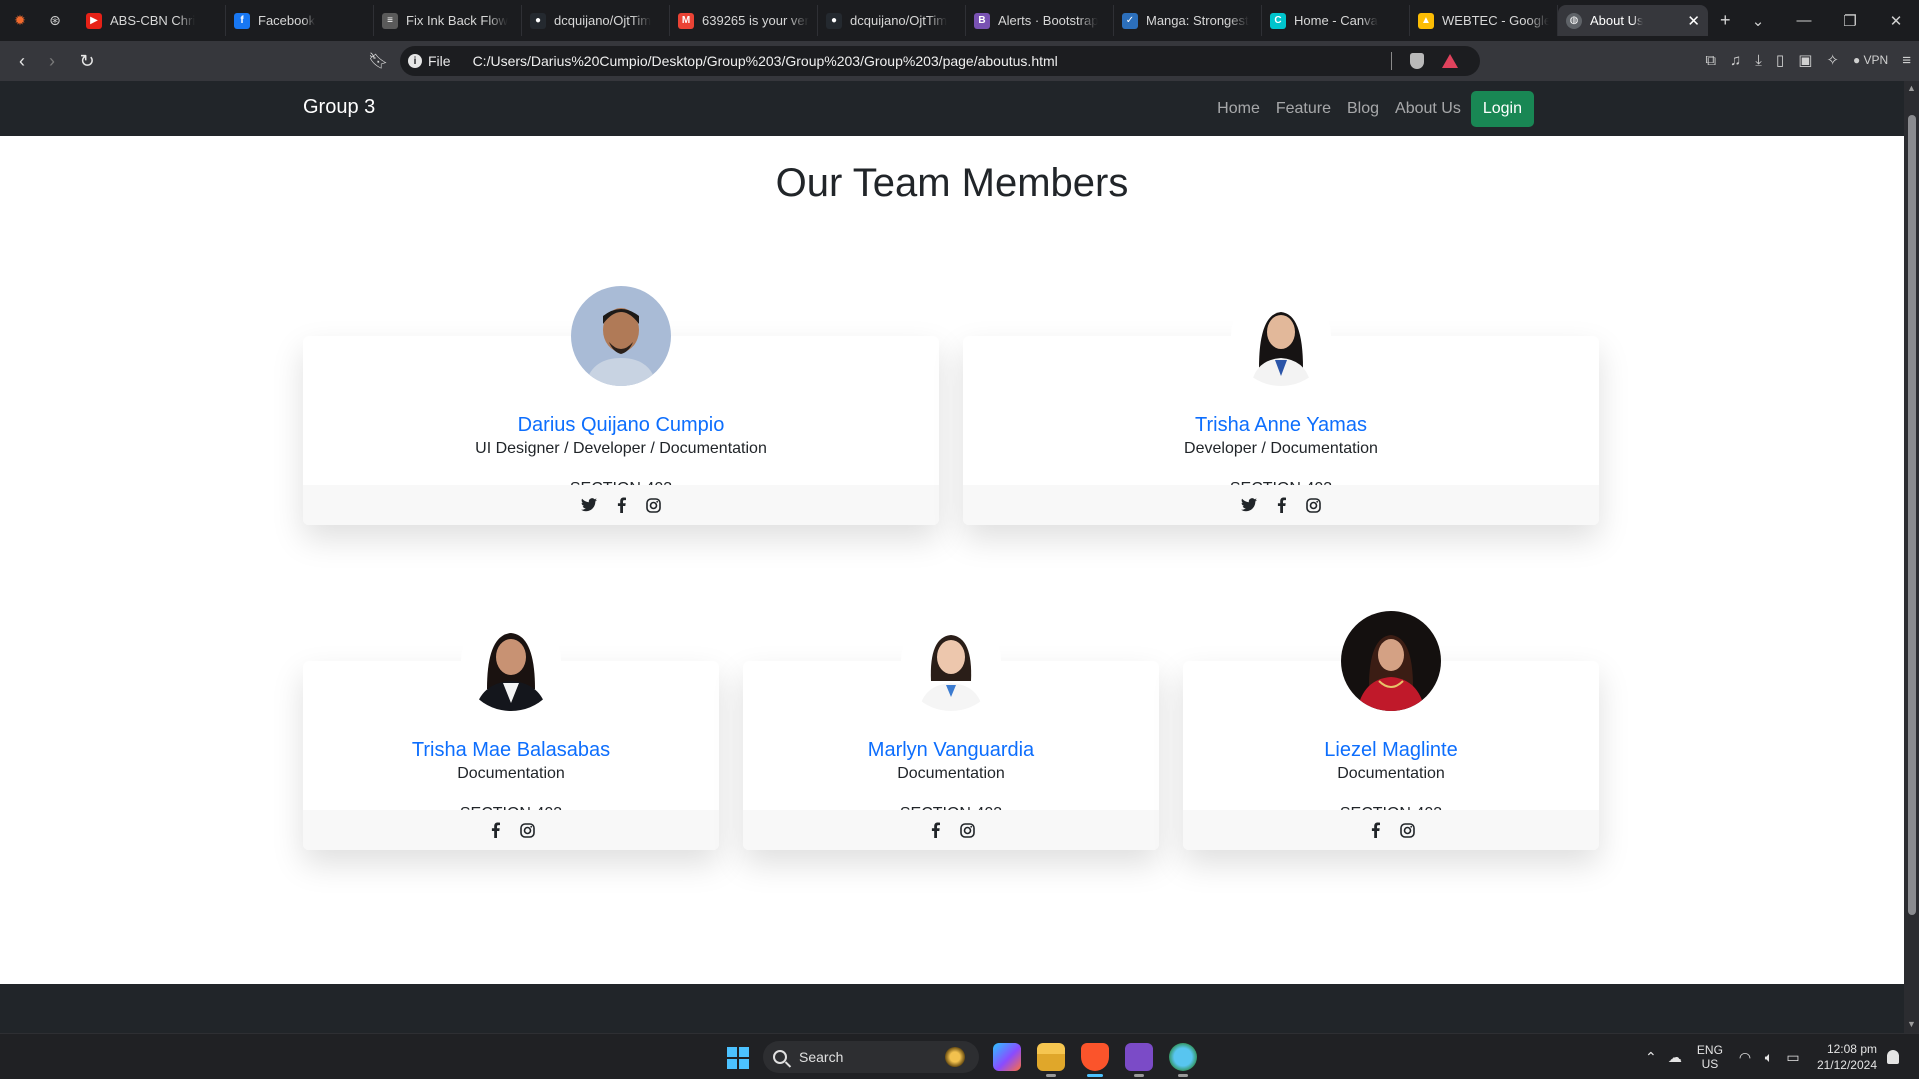 This screenshot has height=1079, width=1919. What do you see at coordinates (1428, 109) in the screenshot?
I see `nav-about-us: About Us` at bounding box center [1428, 109].